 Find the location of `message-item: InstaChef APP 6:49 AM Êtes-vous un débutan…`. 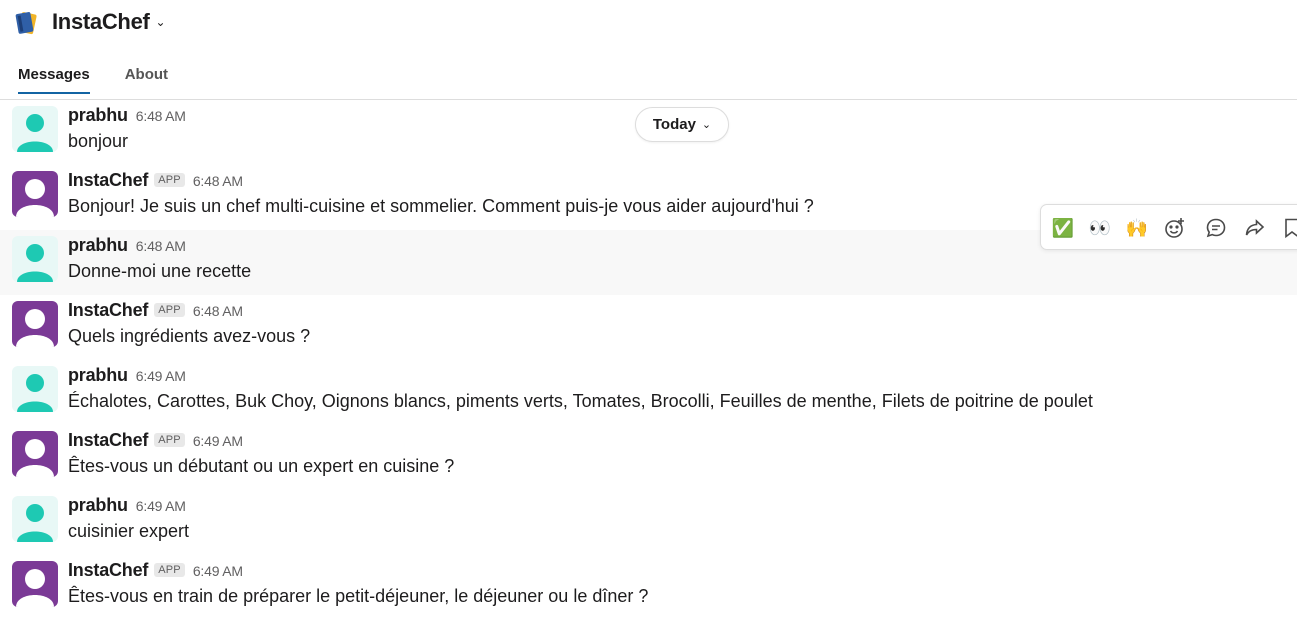

message-item: InstaChef APP 6:49 AM Êtes-vous un débutan… is located at coordinates (648, 457).